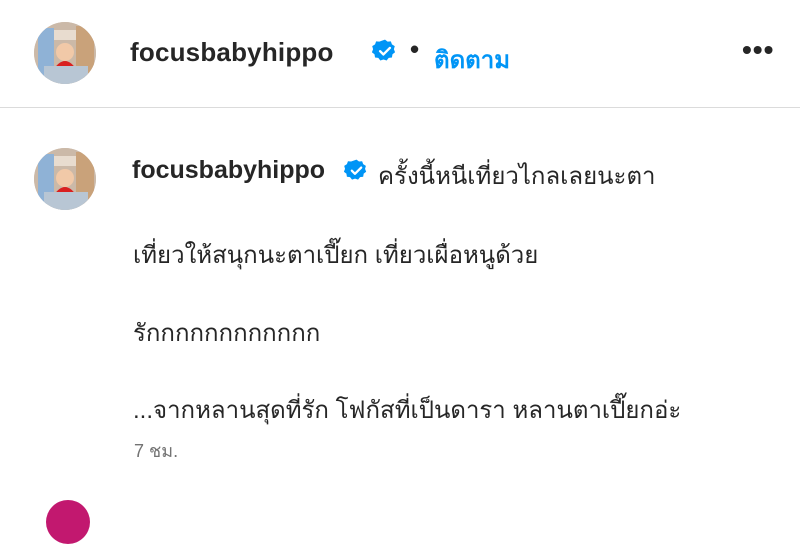 The width and height of the screenshot is (800, 544). Describe the element at coordinates (232, 52) in the screenshot. I see `header-username: focusbabyhippo` at that location.